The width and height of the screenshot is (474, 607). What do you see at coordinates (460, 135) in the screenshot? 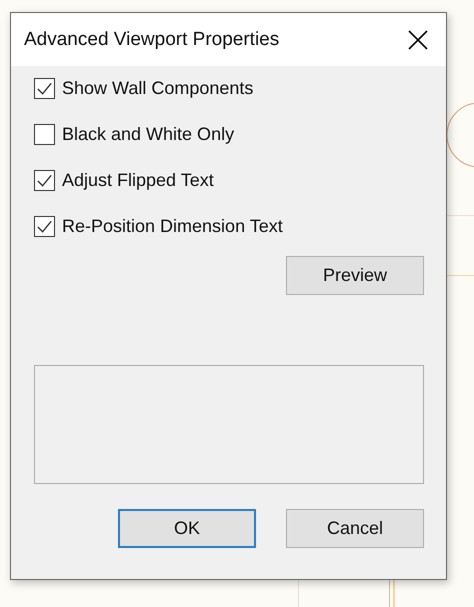
I see `circle-drawing` at bounding box center [460, 135].